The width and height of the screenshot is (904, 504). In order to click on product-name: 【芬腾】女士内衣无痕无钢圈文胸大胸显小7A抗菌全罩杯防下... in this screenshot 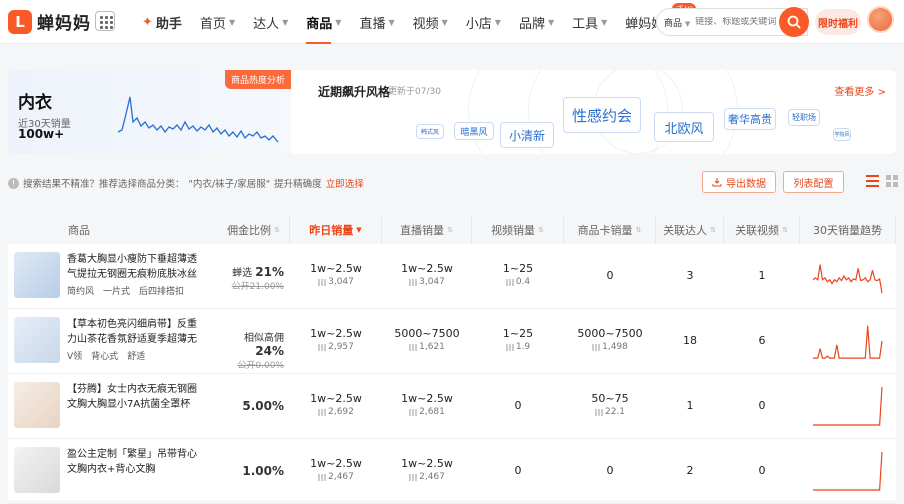, I will do `click(133, 397)`.